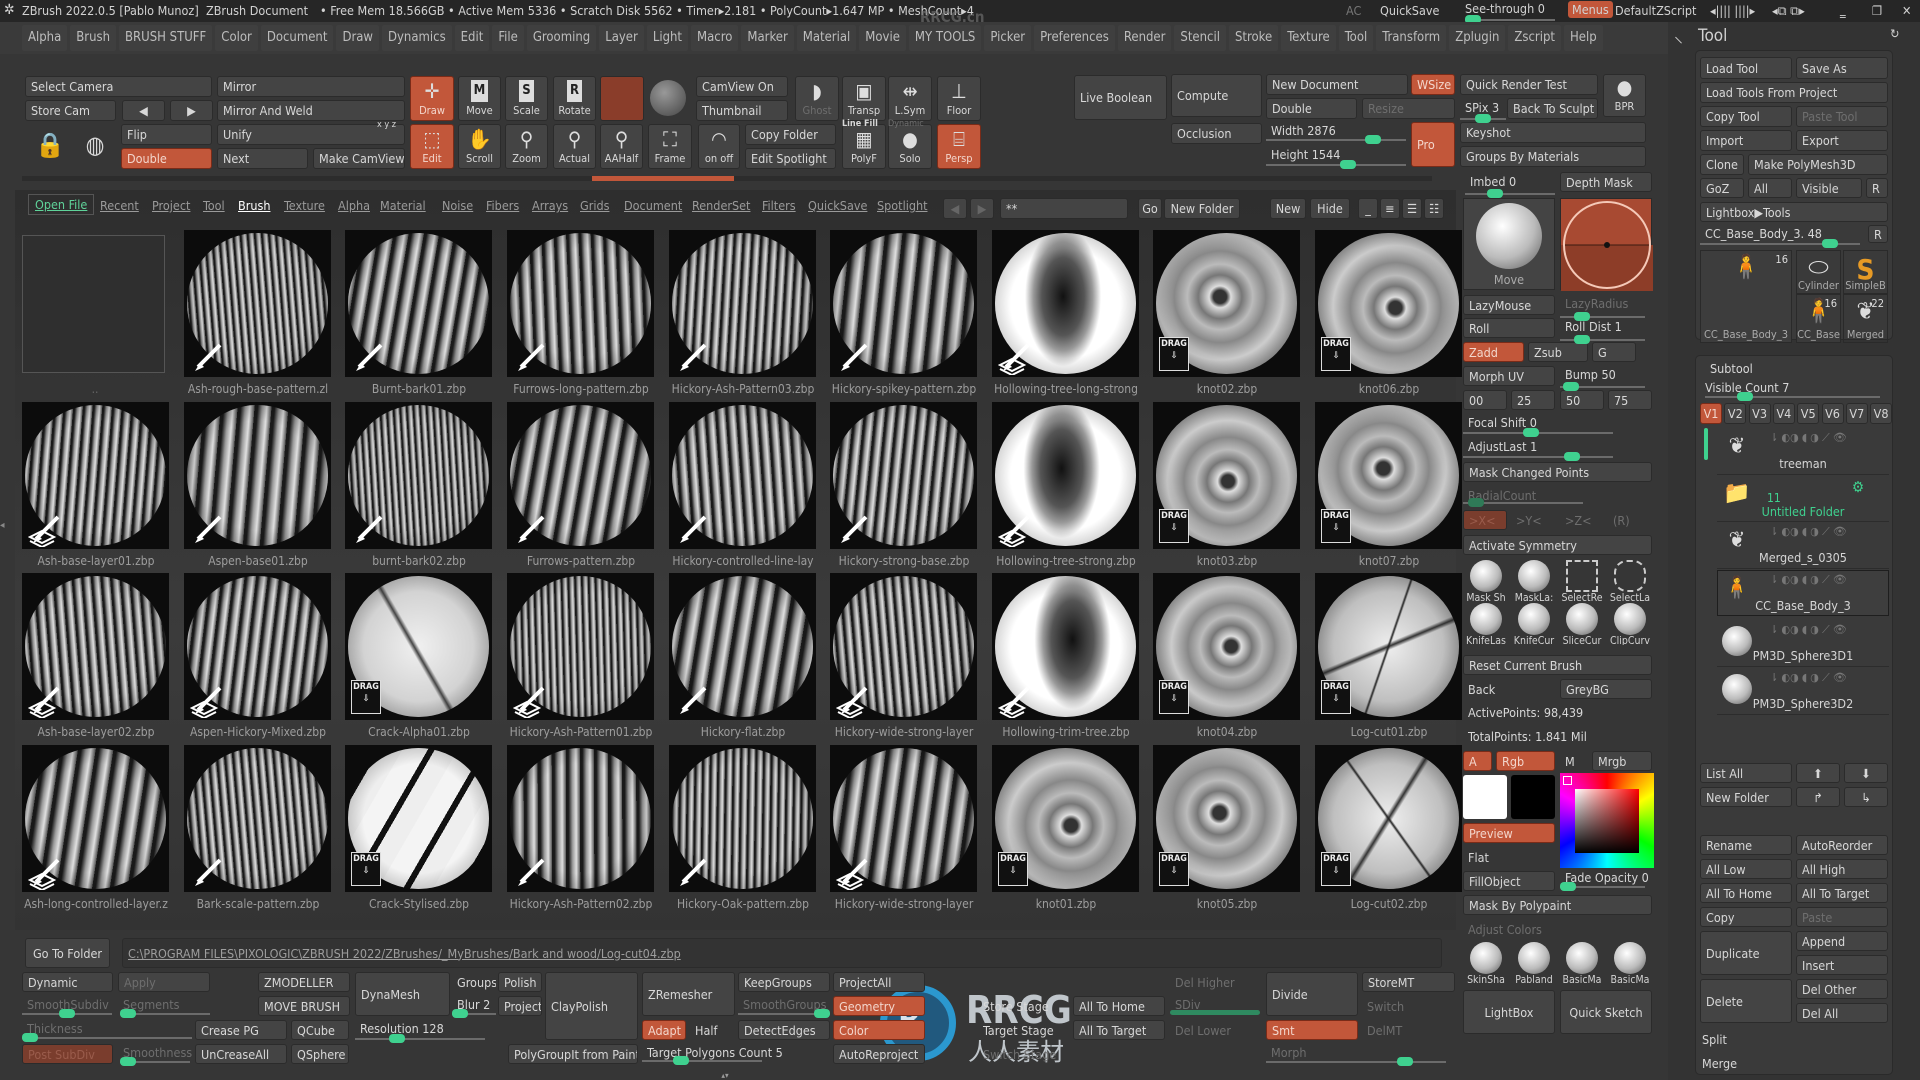 Image resolution: width=1920 pixels, height=1080 pixels. I want to click on project-button: Project, so click(520, 1006).